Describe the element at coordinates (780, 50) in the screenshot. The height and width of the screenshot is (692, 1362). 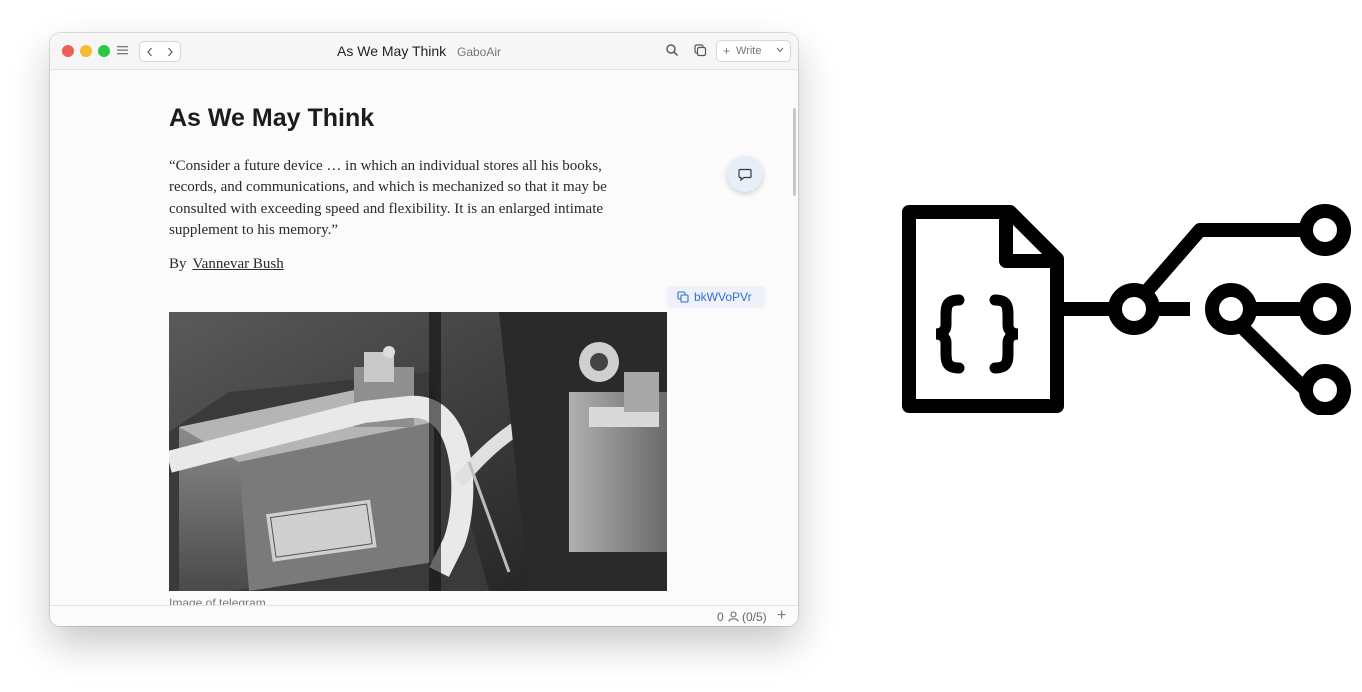
I see `chevron-down-icon` at that location.